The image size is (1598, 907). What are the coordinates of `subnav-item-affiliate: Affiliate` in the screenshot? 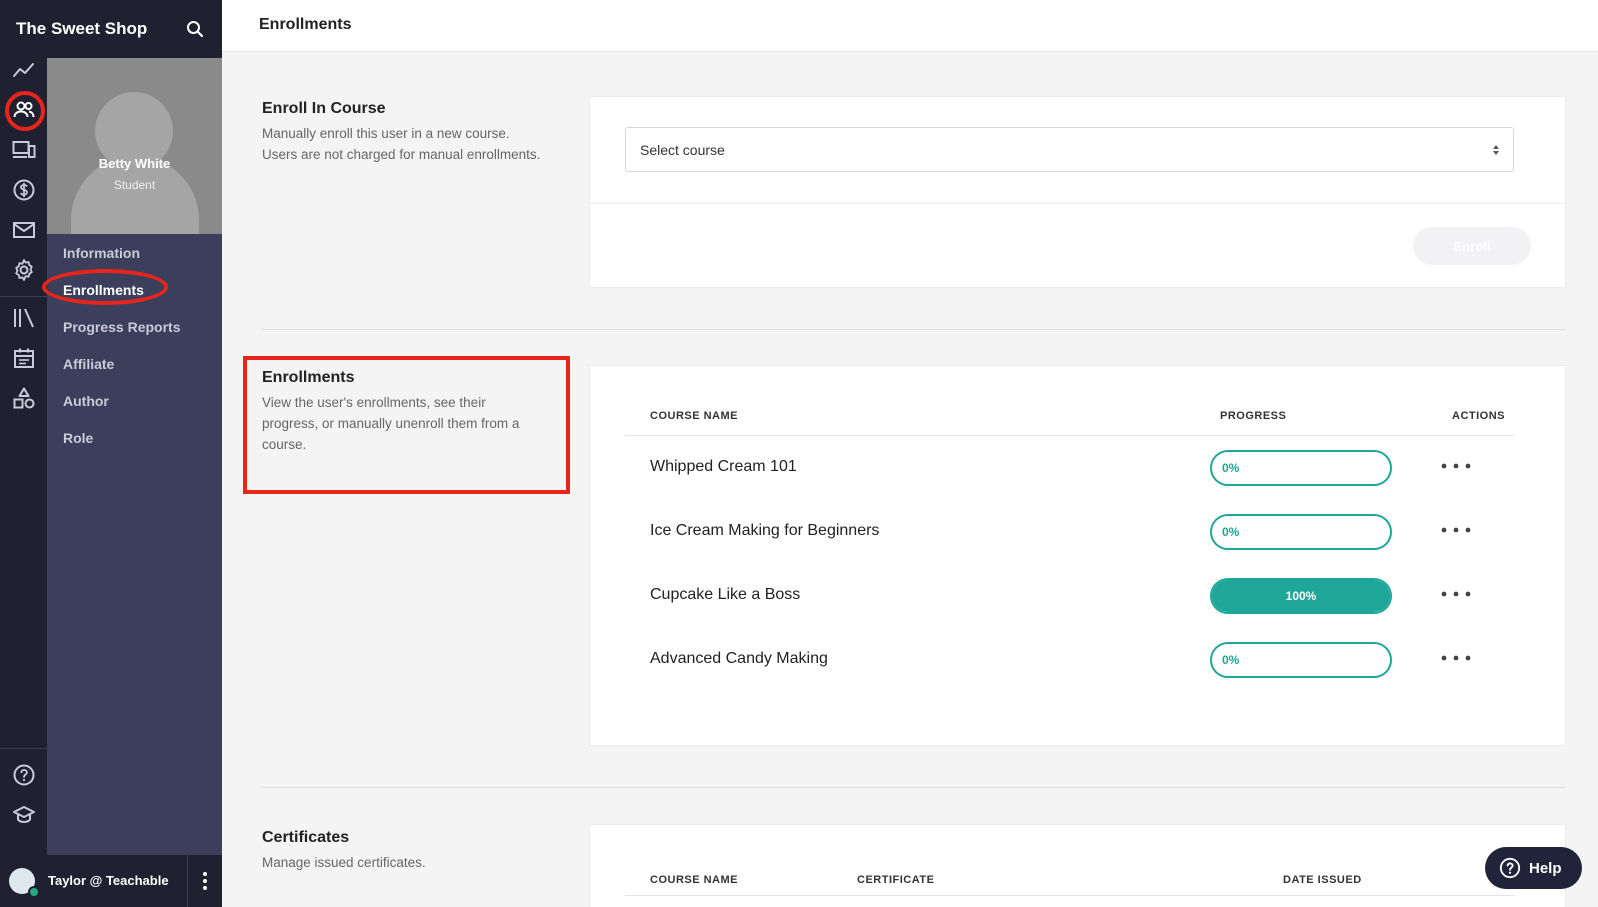 It's located at (134, 363).